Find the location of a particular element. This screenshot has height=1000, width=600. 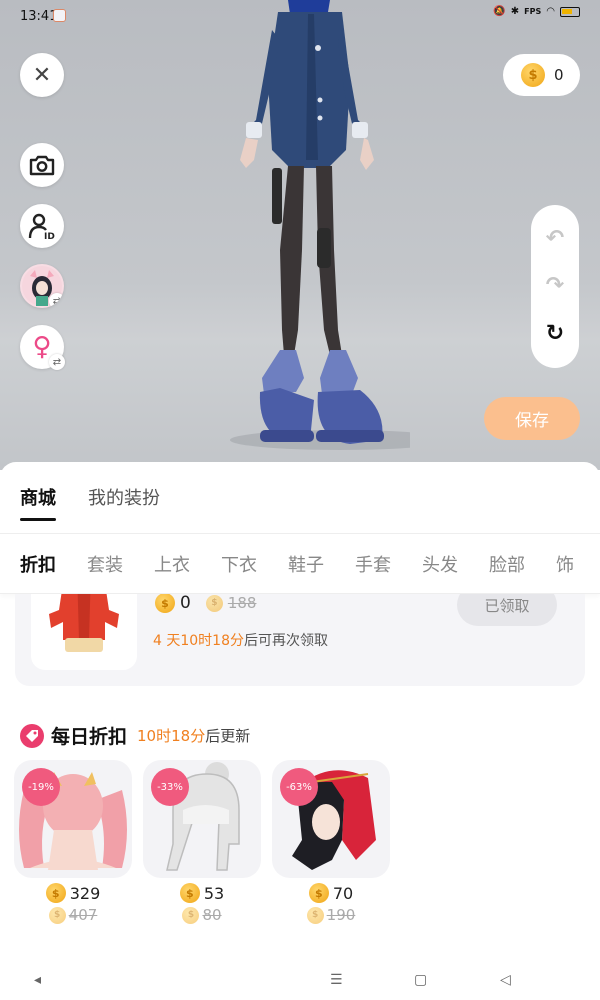

item-original-price: $ 190 is located at coordinates (331, 915).